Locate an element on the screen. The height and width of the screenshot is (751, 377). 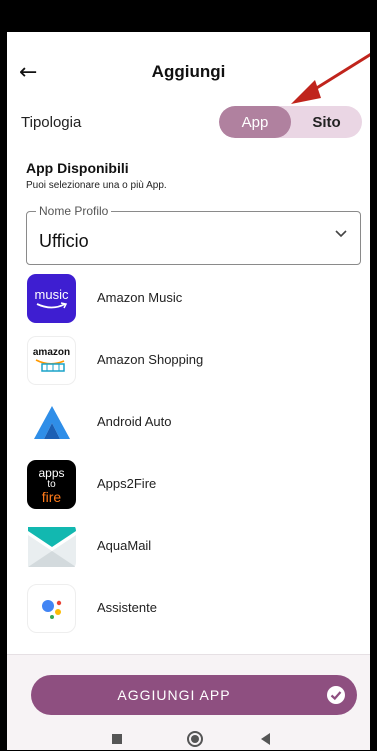
status-bar is located at coordinates (188, 19).